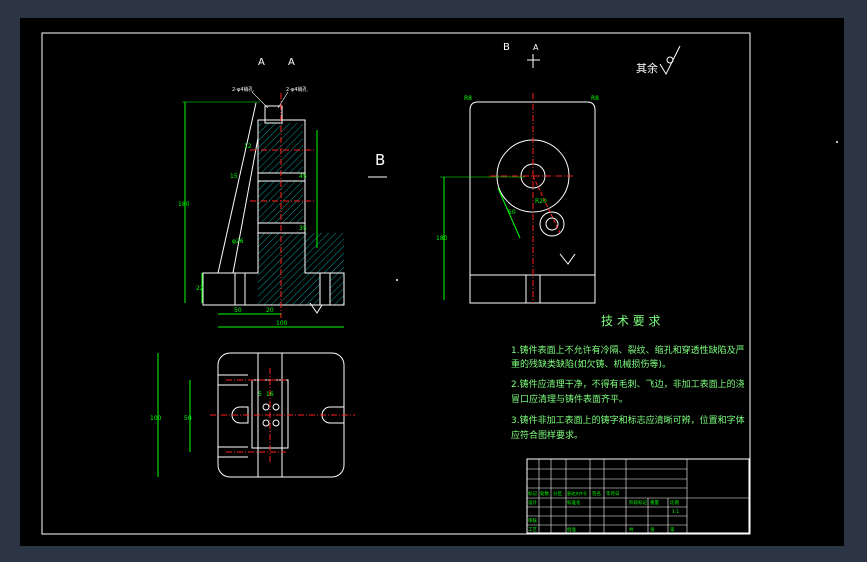 The width and height of the screenshot is (867, 562). Describe the element at coordinates (238, 241) in the screenshot. I see `dim-phi26: φ26` at that location.